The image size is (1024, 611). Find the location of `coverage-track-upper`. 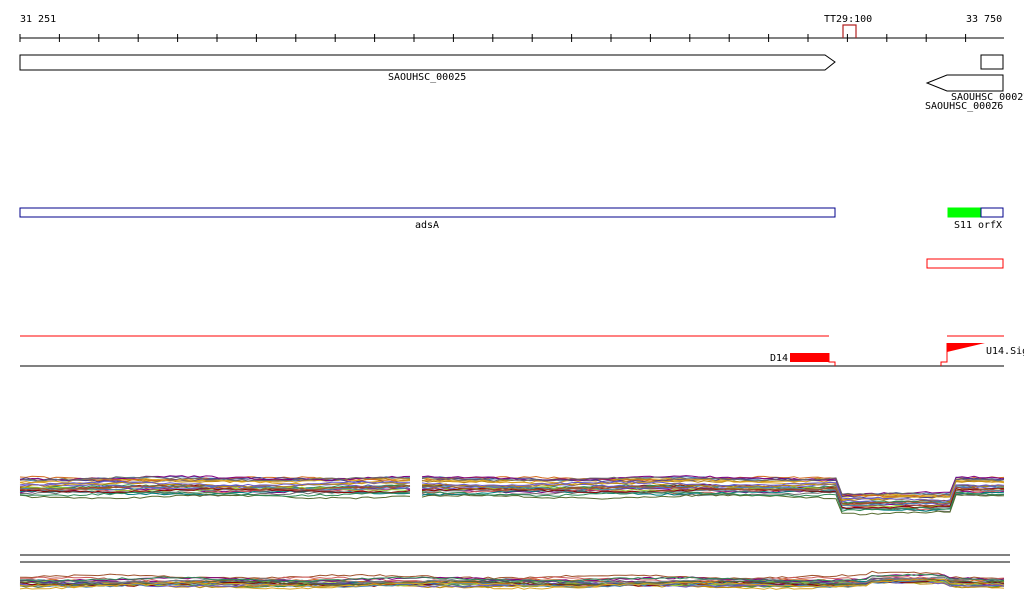

coverage-track-upper is located at coordinates (512, 495).